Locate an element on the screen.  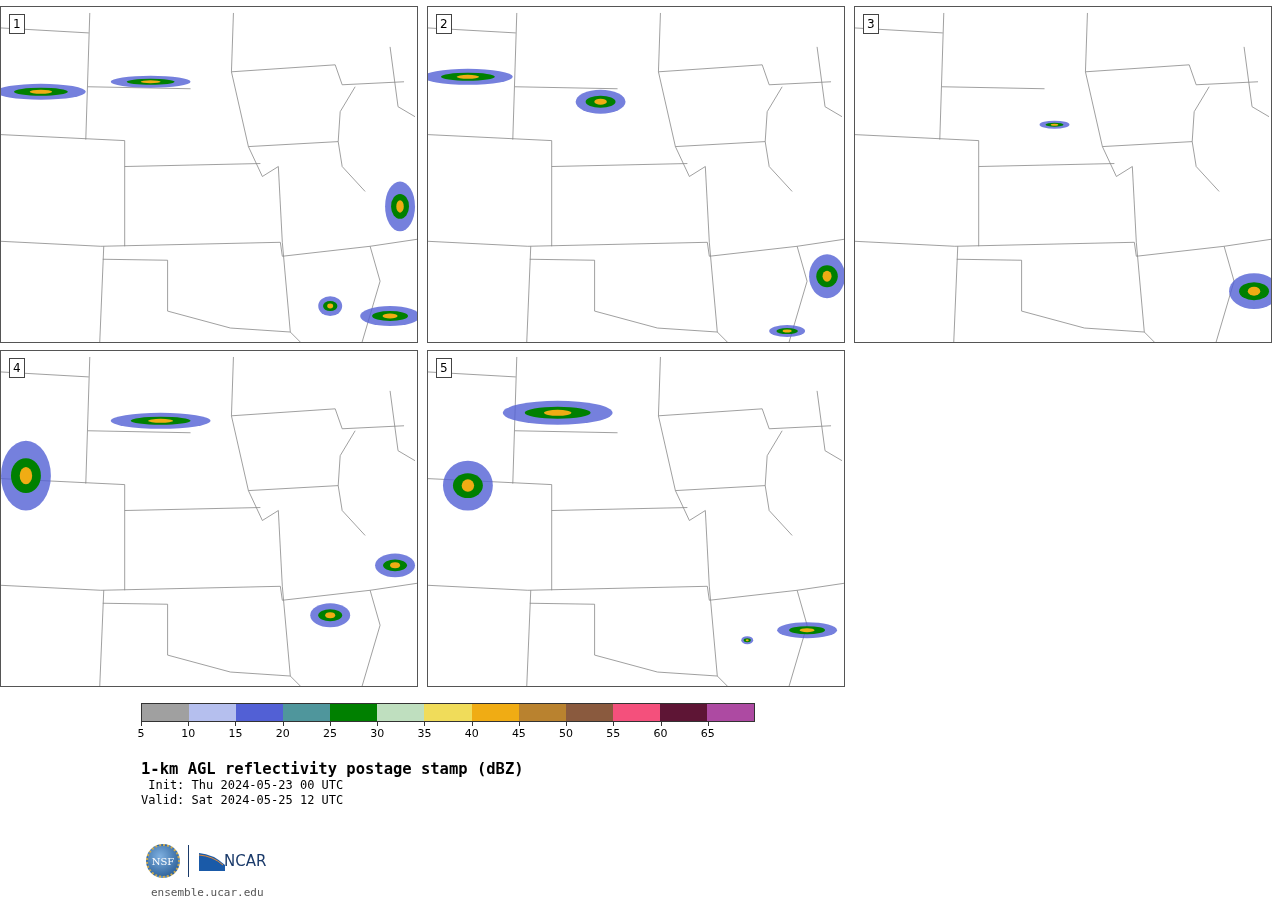
tick-label: 65 is located at coordinates (707, 733).